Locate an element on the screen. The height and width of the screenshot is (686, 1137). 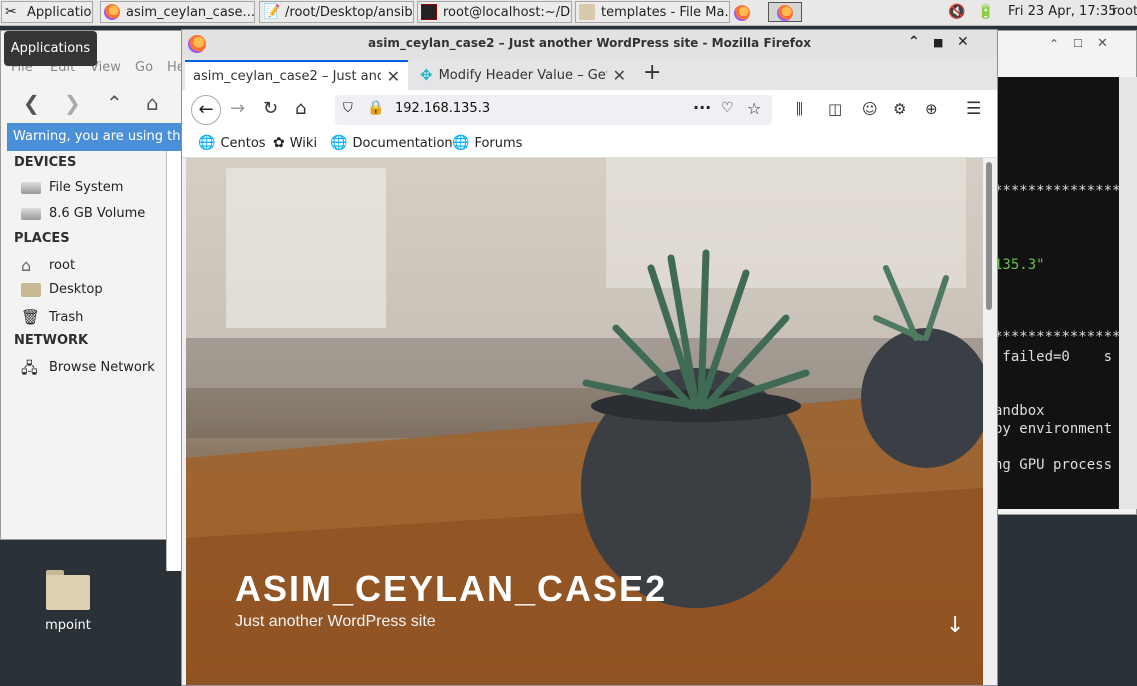
forward-icon: ❯ is located at coordinates (72, 103).